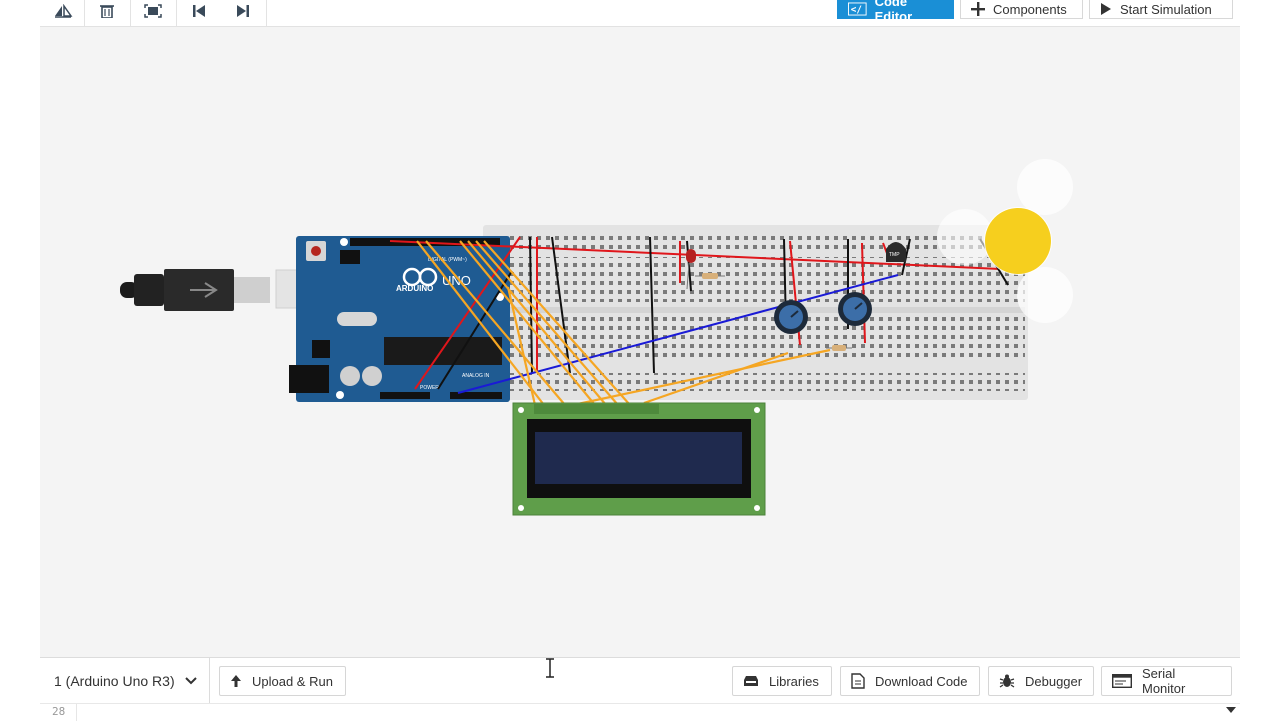 This screenshot has height=721, width=1280. What do you see at coordinates (153, 11) in the screenshot?
I see `fit-view-icon` at bounding box center [153, 11].